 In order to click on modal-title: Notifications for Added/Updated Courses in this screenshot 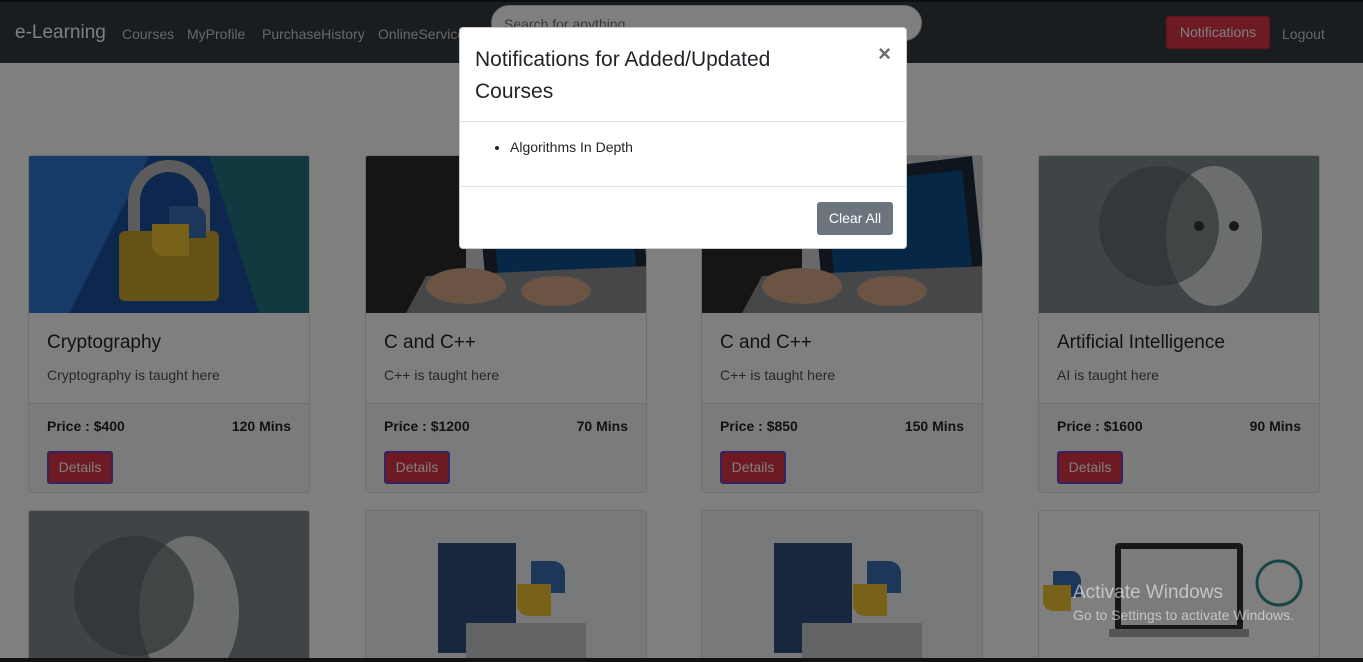, I will do `click(623, 75)`.